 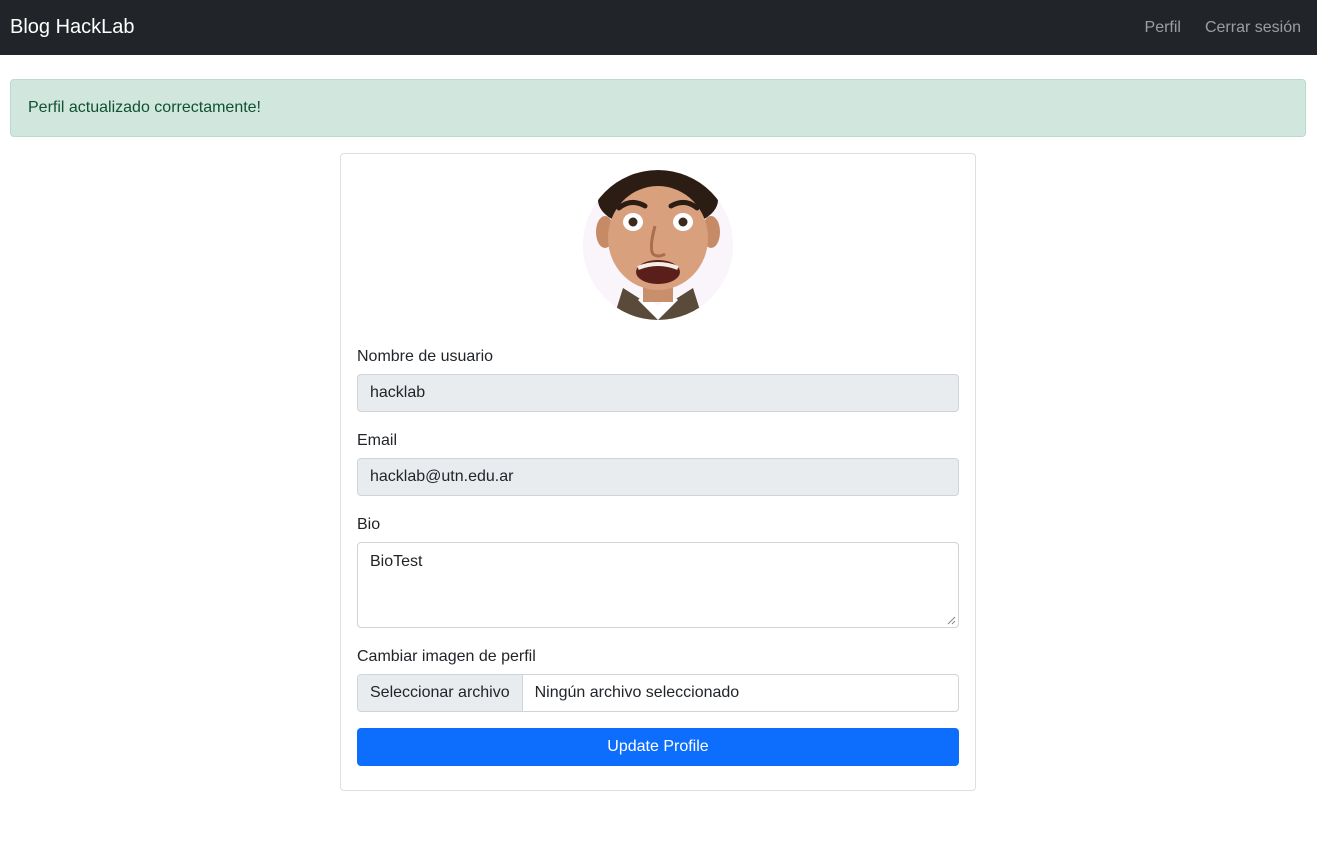 I want to click on bio-label: Bio, so click(x=369, y=524).